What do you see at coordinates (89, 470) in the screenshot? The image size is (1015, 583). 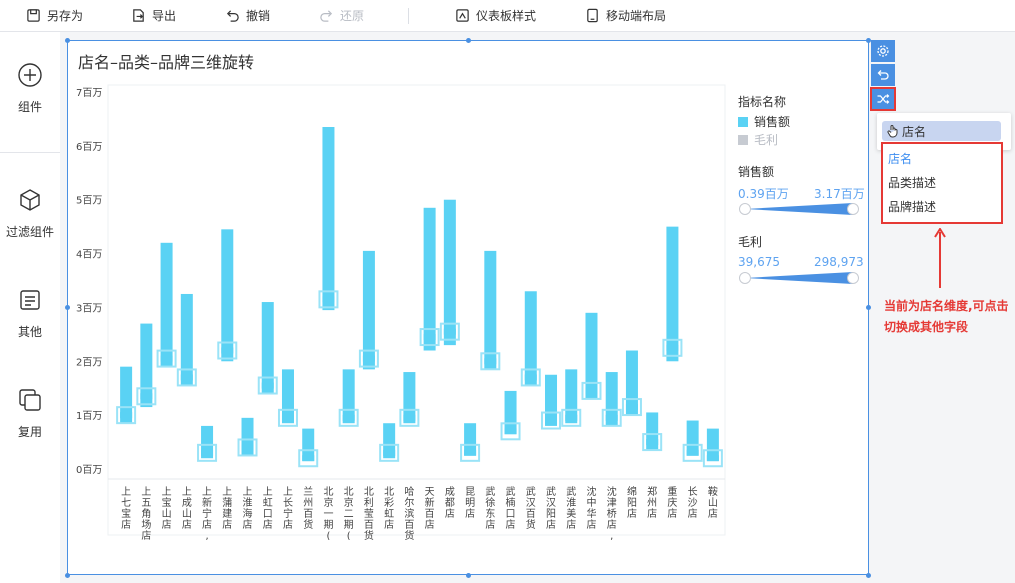 I see `y-tick-label: 0百万` at bounding box center [89, 470].